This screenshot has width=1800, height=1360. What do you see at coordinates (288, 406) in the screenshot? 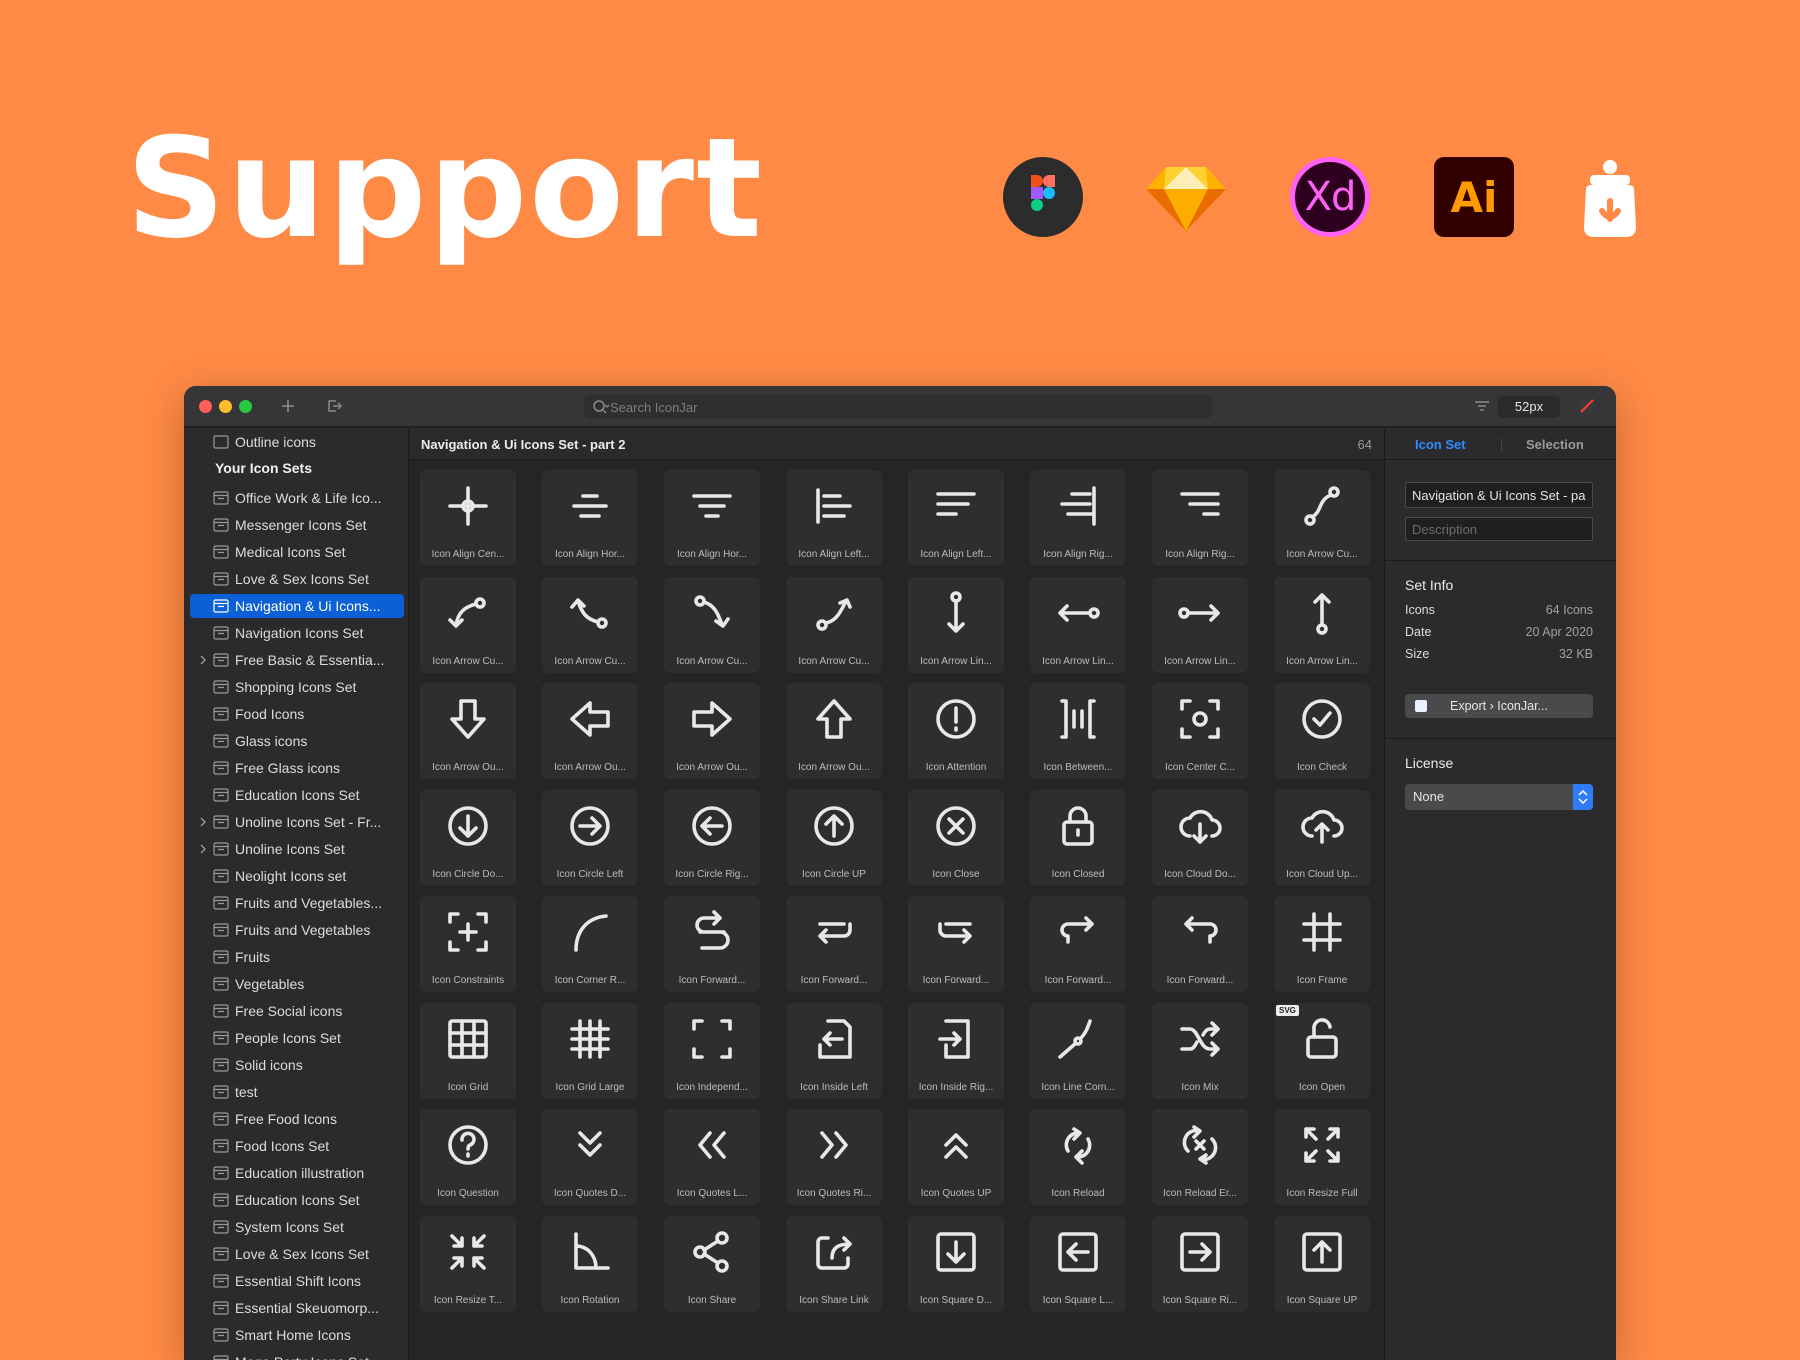
I see `add-icon` at bounding box center [288, 406].